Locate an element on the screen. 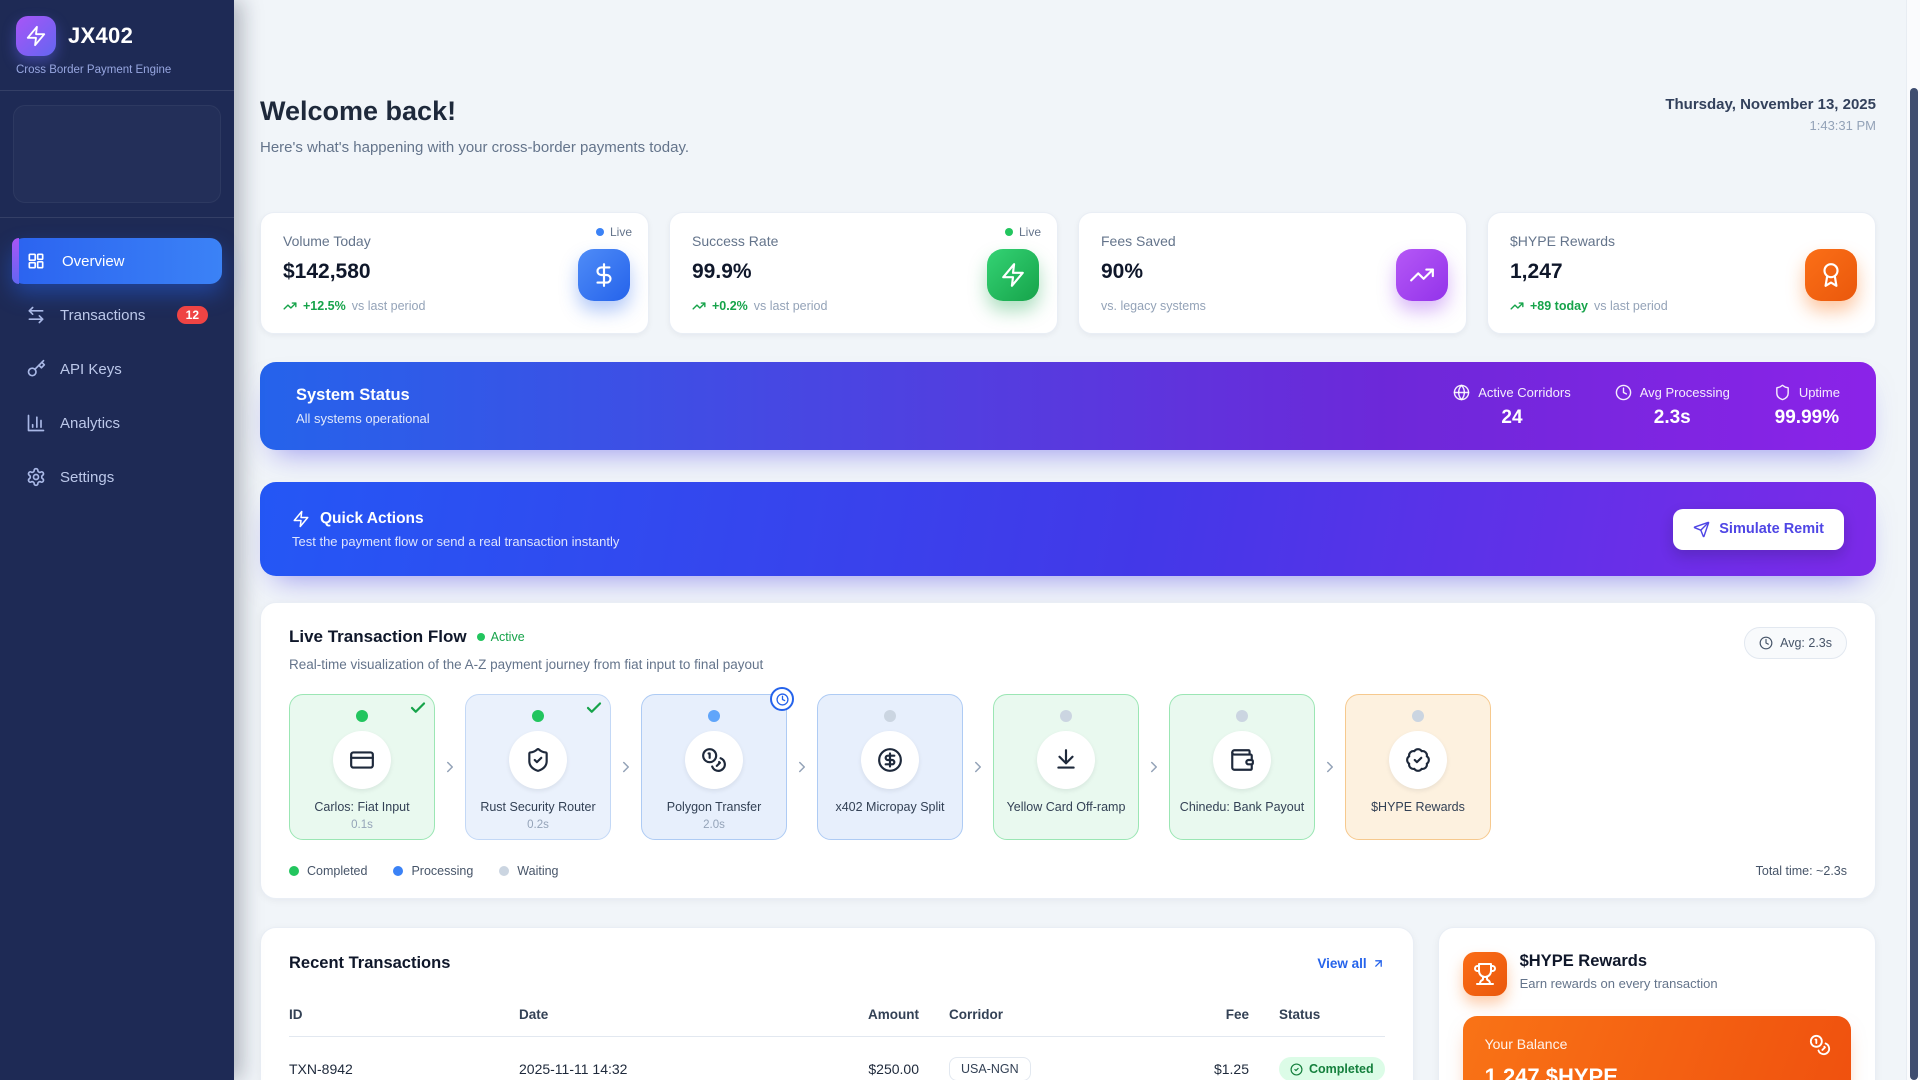 The image size is (1920, 1080). system-status-title: System Status is located at coordinates (353, 395).